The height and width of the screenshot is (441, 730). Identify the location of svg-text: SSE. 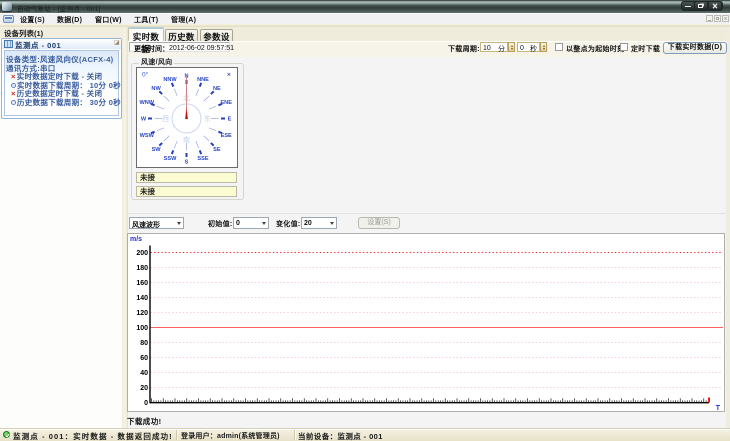
(202, 159).